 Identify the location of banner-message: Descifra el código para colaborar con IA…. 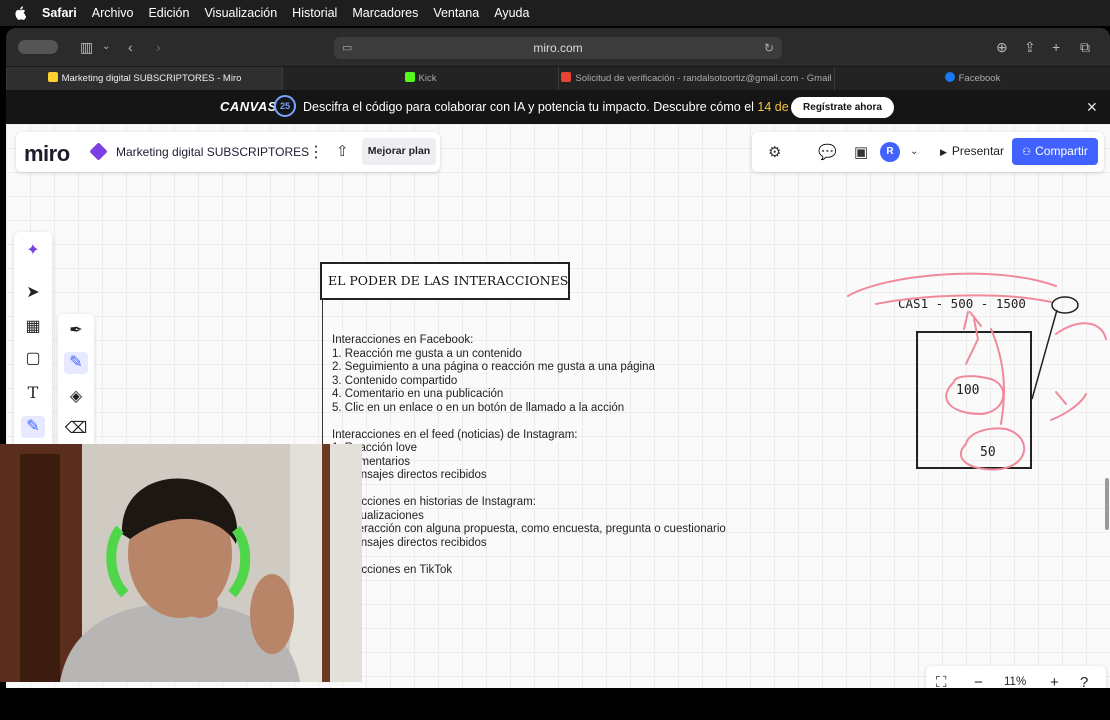
(570, 107).